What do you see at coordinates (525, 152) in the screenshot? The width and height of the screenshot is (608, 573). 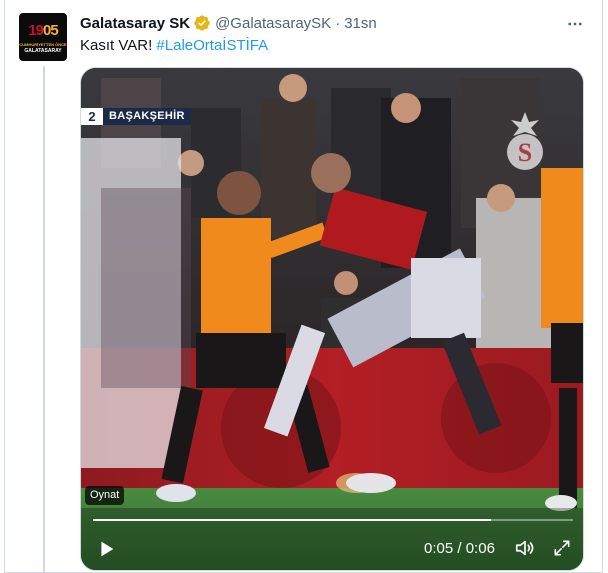 I see `svg-text: S` at bounding box center [525, 152].